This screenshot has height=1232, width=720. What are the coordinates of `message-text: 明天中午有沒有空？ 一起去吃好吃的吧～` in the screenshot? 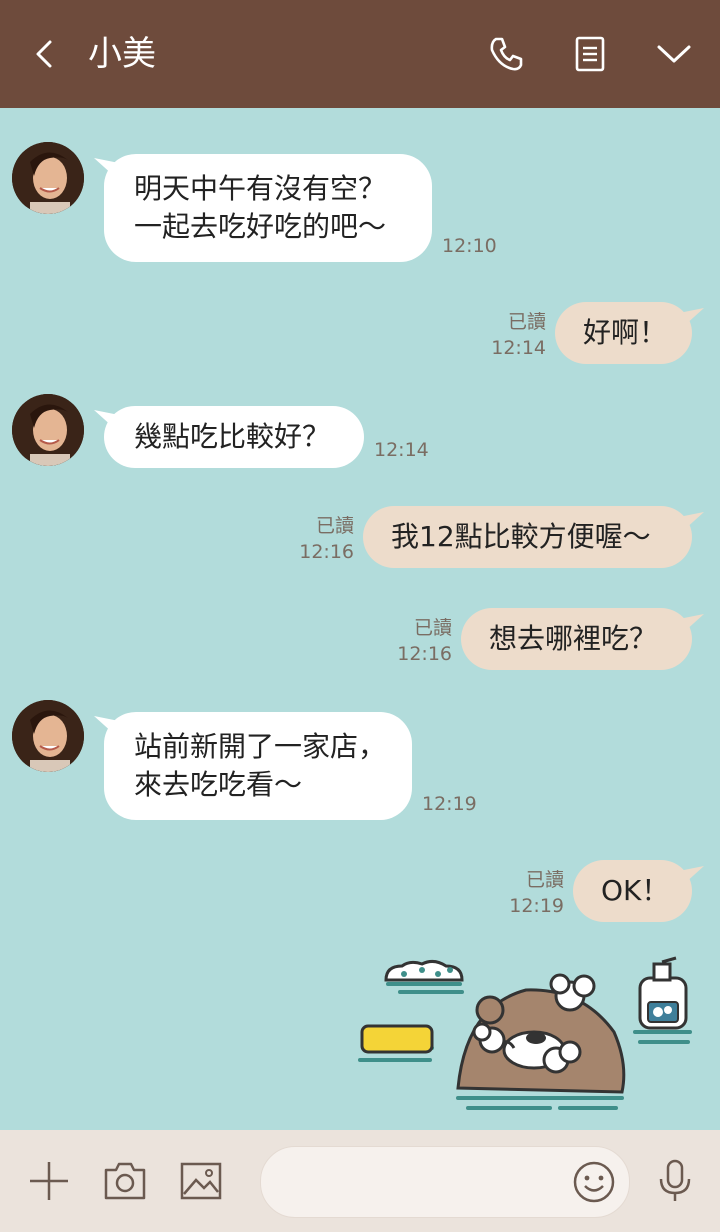 It's located at (260, 207).